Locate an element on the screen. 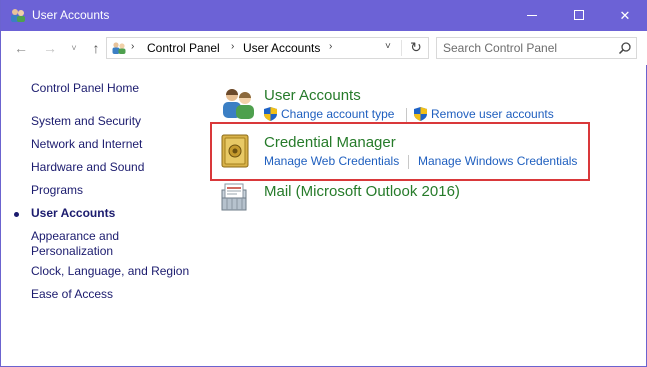 Image resolution: width=647 pixels, height=367 pixels. sidebar-item-programs: Programs is located at coordinates (57, 190).